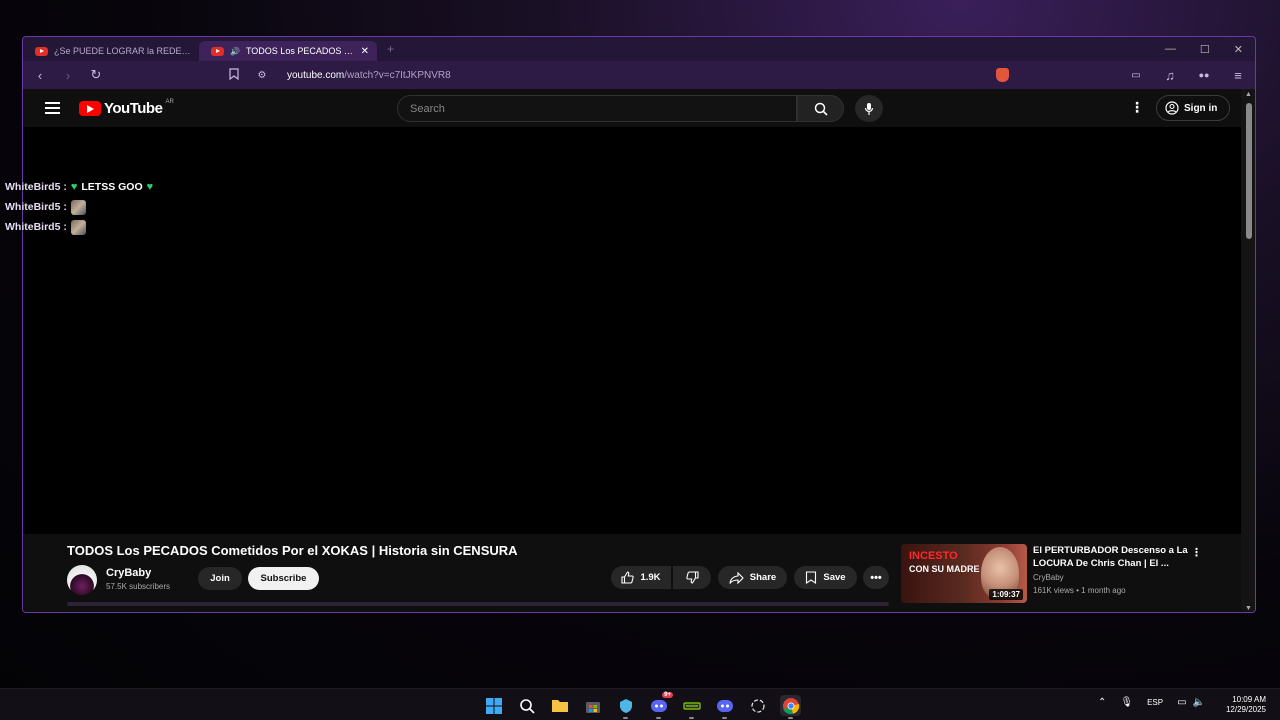  What do you see at coordinates (1136, 75) in the screenshot?
I see `sidebar-icon: ▭` at bounding box center [1136, 75].